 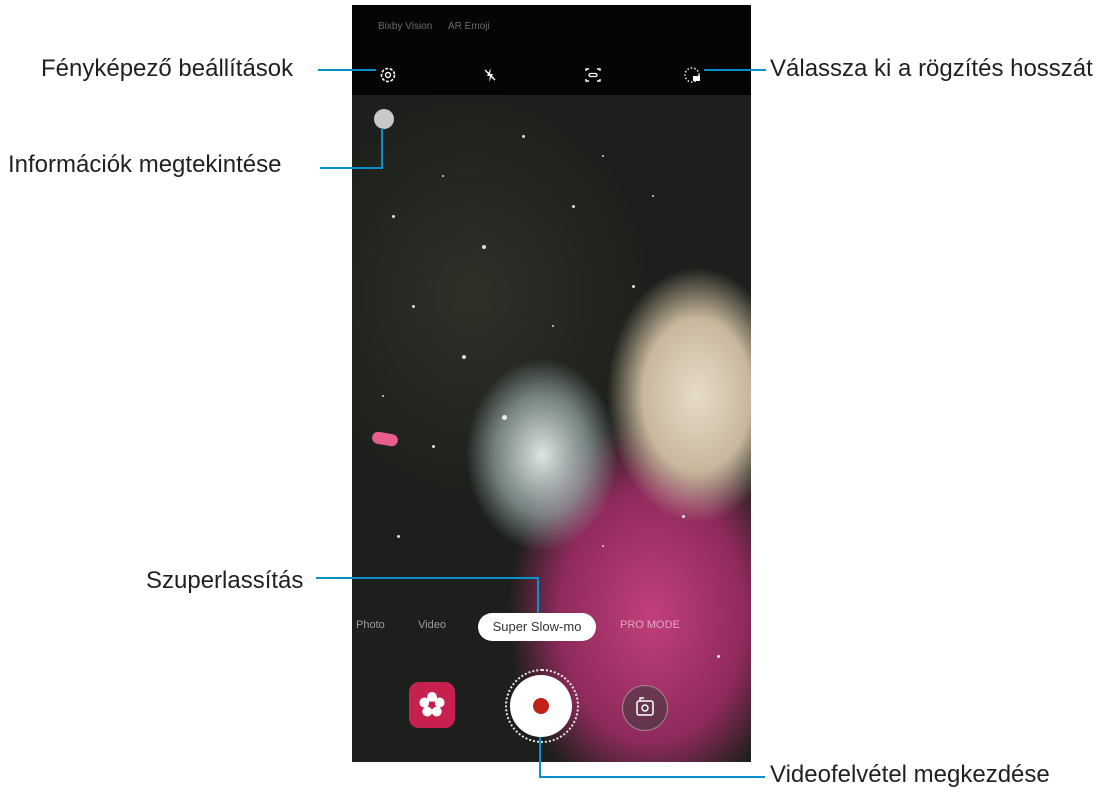 What do you see at coordinates (384, 119) in the screenshot?
I see `info-dot-icon` at bounding box center [384, 119].